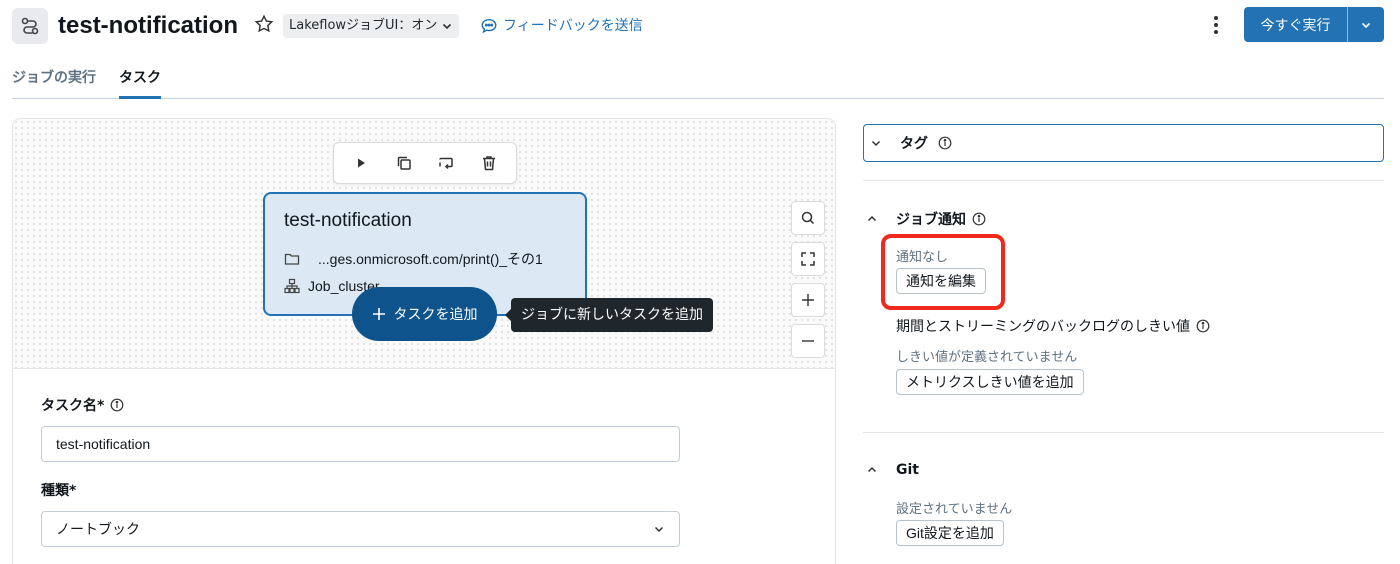 The image size is (1400, 564). I want to click on zoom-in-button, so click(808, 300).